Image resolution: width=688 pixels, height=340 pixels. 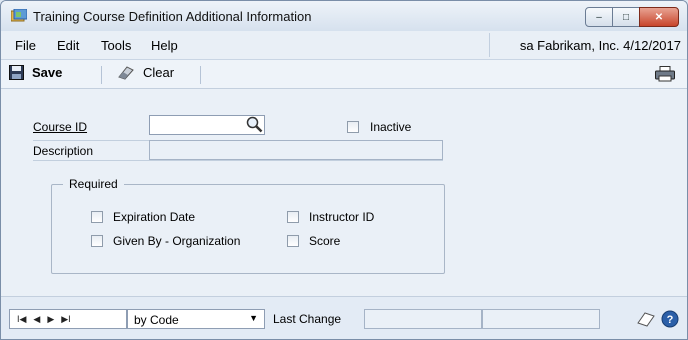 What do you see at coordinates (25, 45) in the screenshot?
I see `menu-file: File` at bounding box center [25, 45].